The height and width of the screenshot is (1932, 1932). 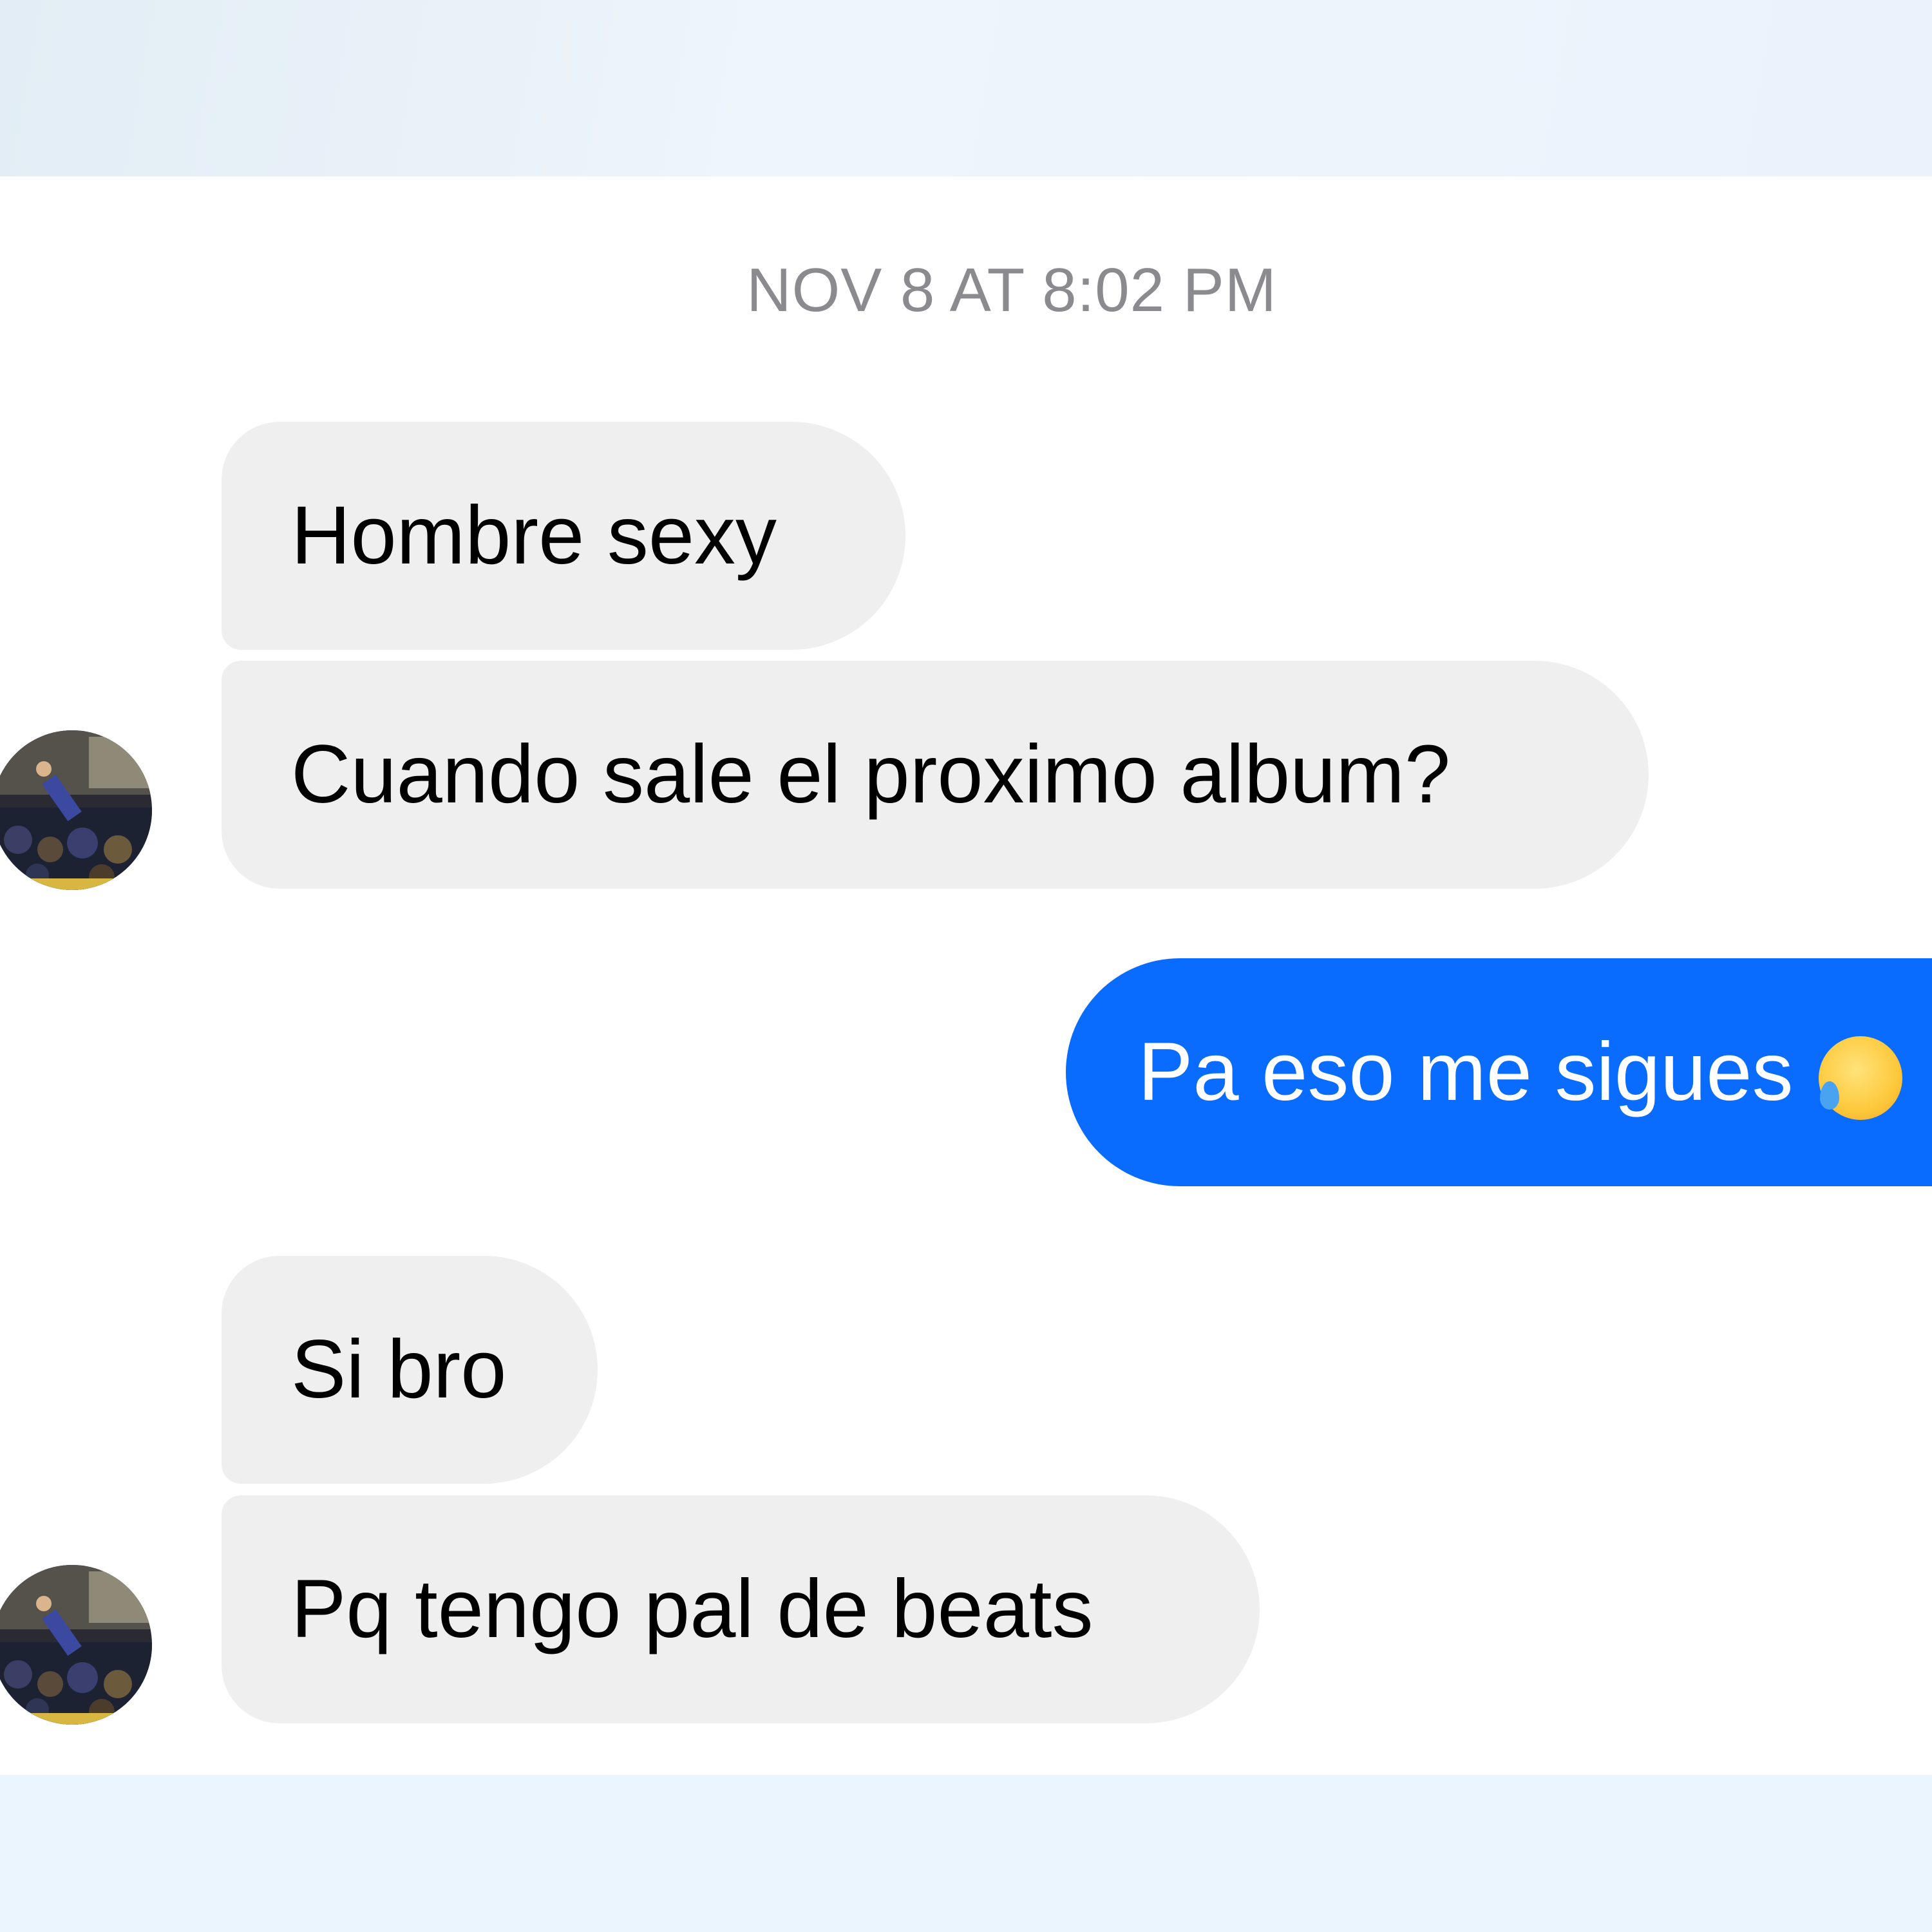 What do you see at coordinates (1011, 290) in the screenshot?
I see `message-timestamp: NOV 8 AT 8:02 PM` at bounding box center [1011, 290].